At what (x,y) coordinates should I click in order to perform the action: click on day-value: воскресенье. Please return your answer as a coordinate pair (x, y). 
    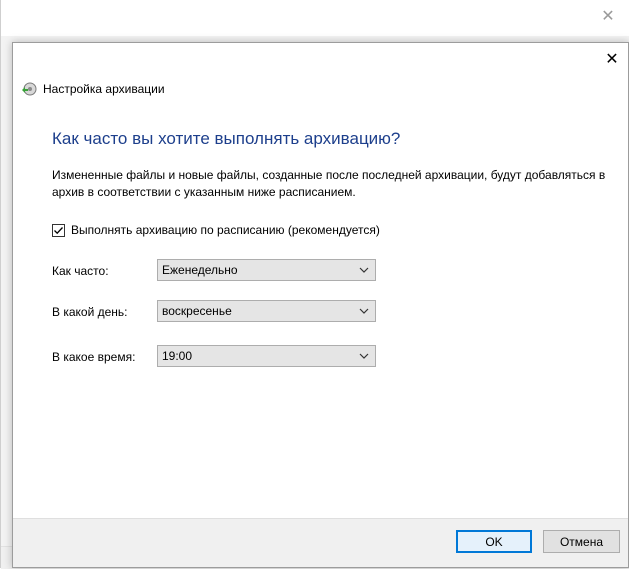
    Looking at the image, I should click on (197, 311).